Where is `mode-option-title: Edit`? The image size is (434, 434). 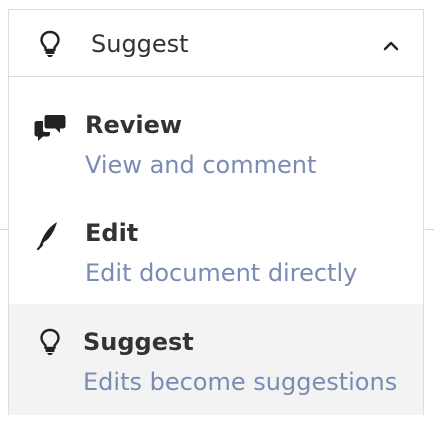 mode-option-title: Edit is located at coordinates (112, 233).